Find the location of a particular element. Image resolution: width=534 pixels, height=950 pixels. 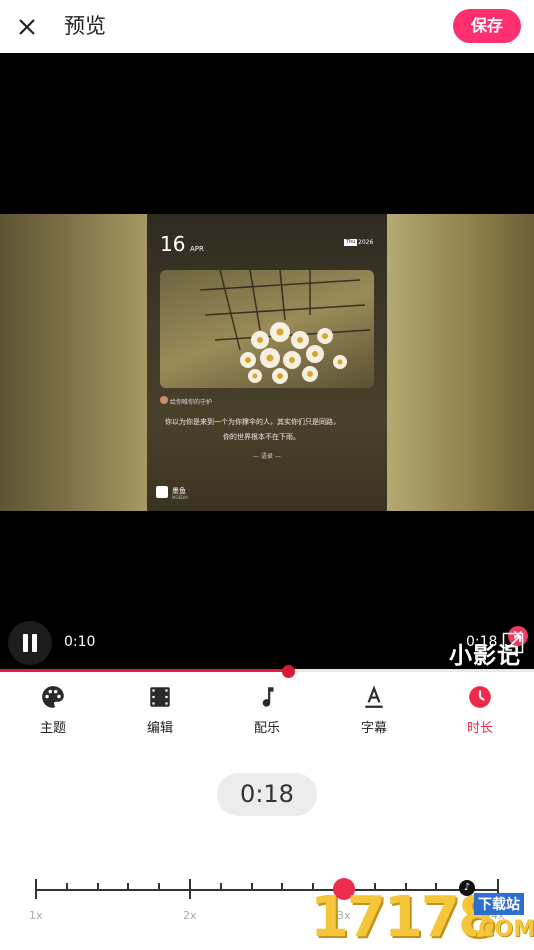

site-watermark: 17178 下载站 .COM is located at coordinates (422, 917).